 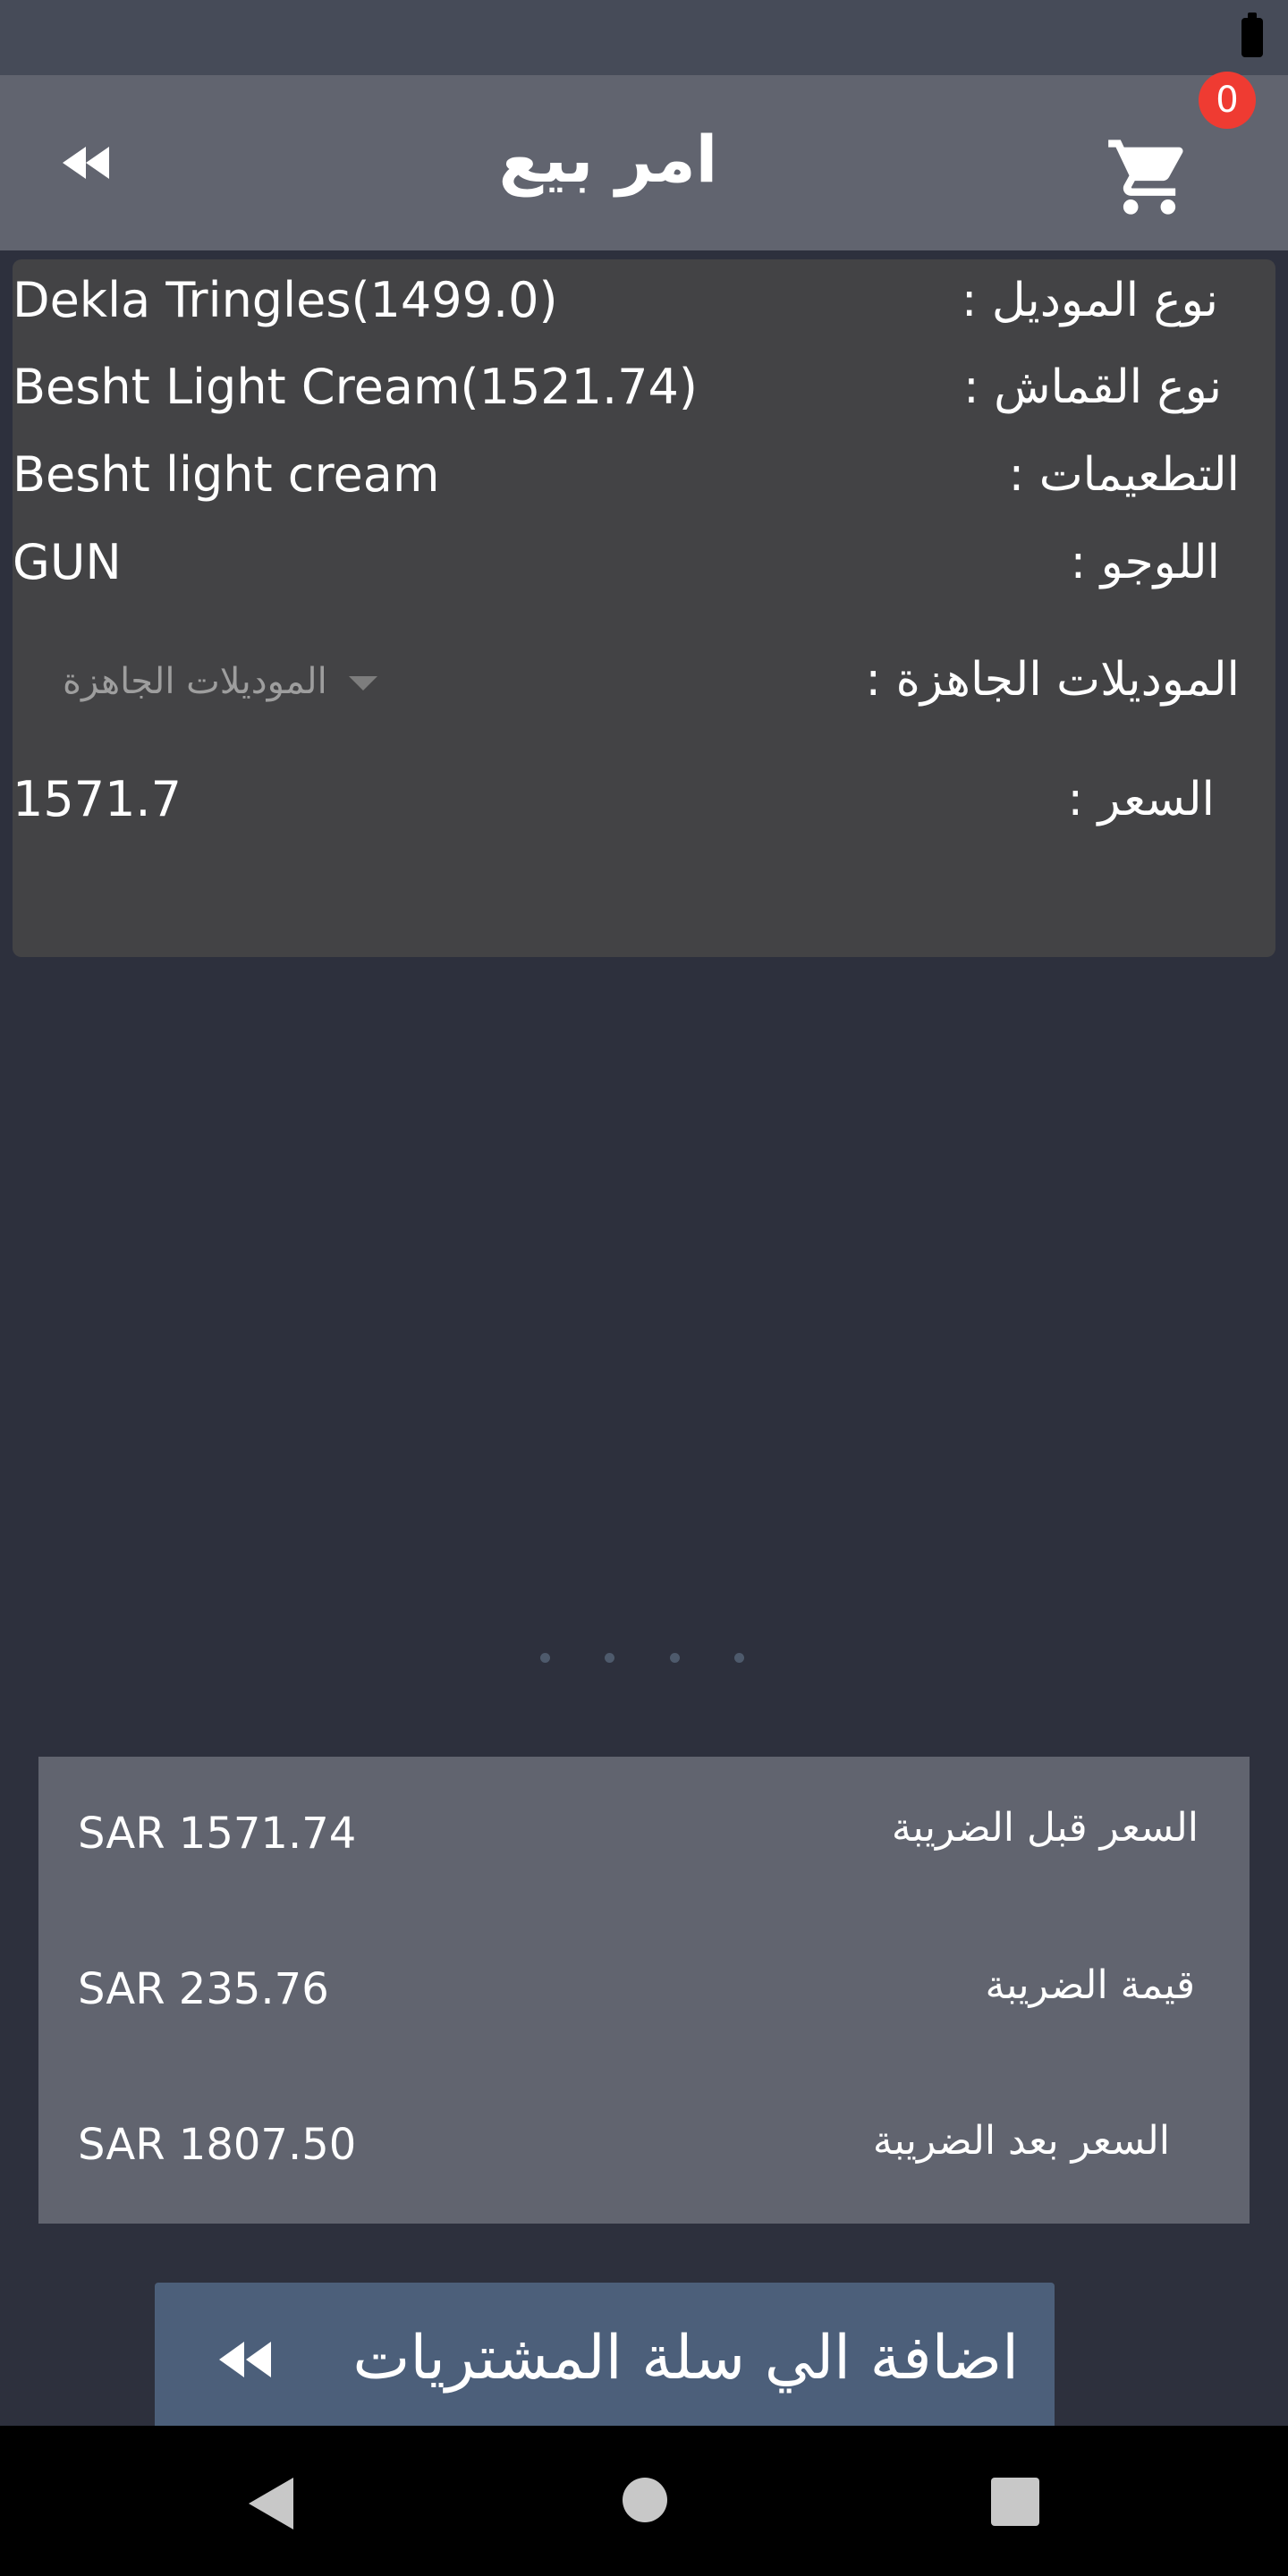 I want to click on price-after-tax-label: السعر بعد الضريبة, so click(x=1021, y=2141).